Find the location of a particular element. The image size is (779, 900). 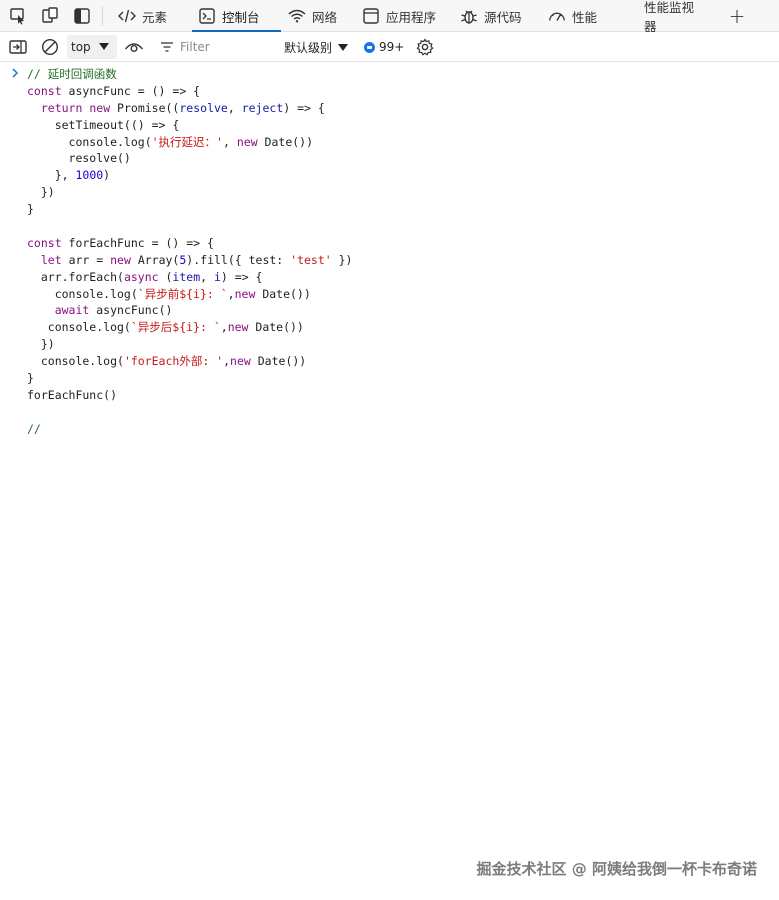

code-line: arr.forEach(async (item, i) => { is located at coordinates (189, 277).